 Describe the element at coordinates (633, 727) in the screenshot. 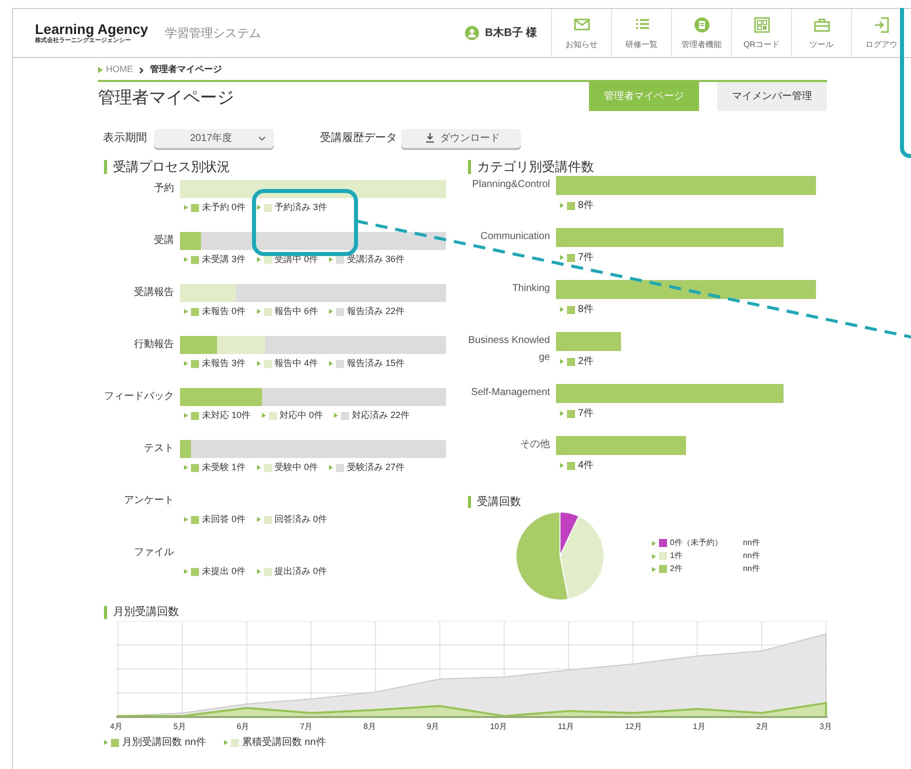

I see `axis-label: 12月` at that location.